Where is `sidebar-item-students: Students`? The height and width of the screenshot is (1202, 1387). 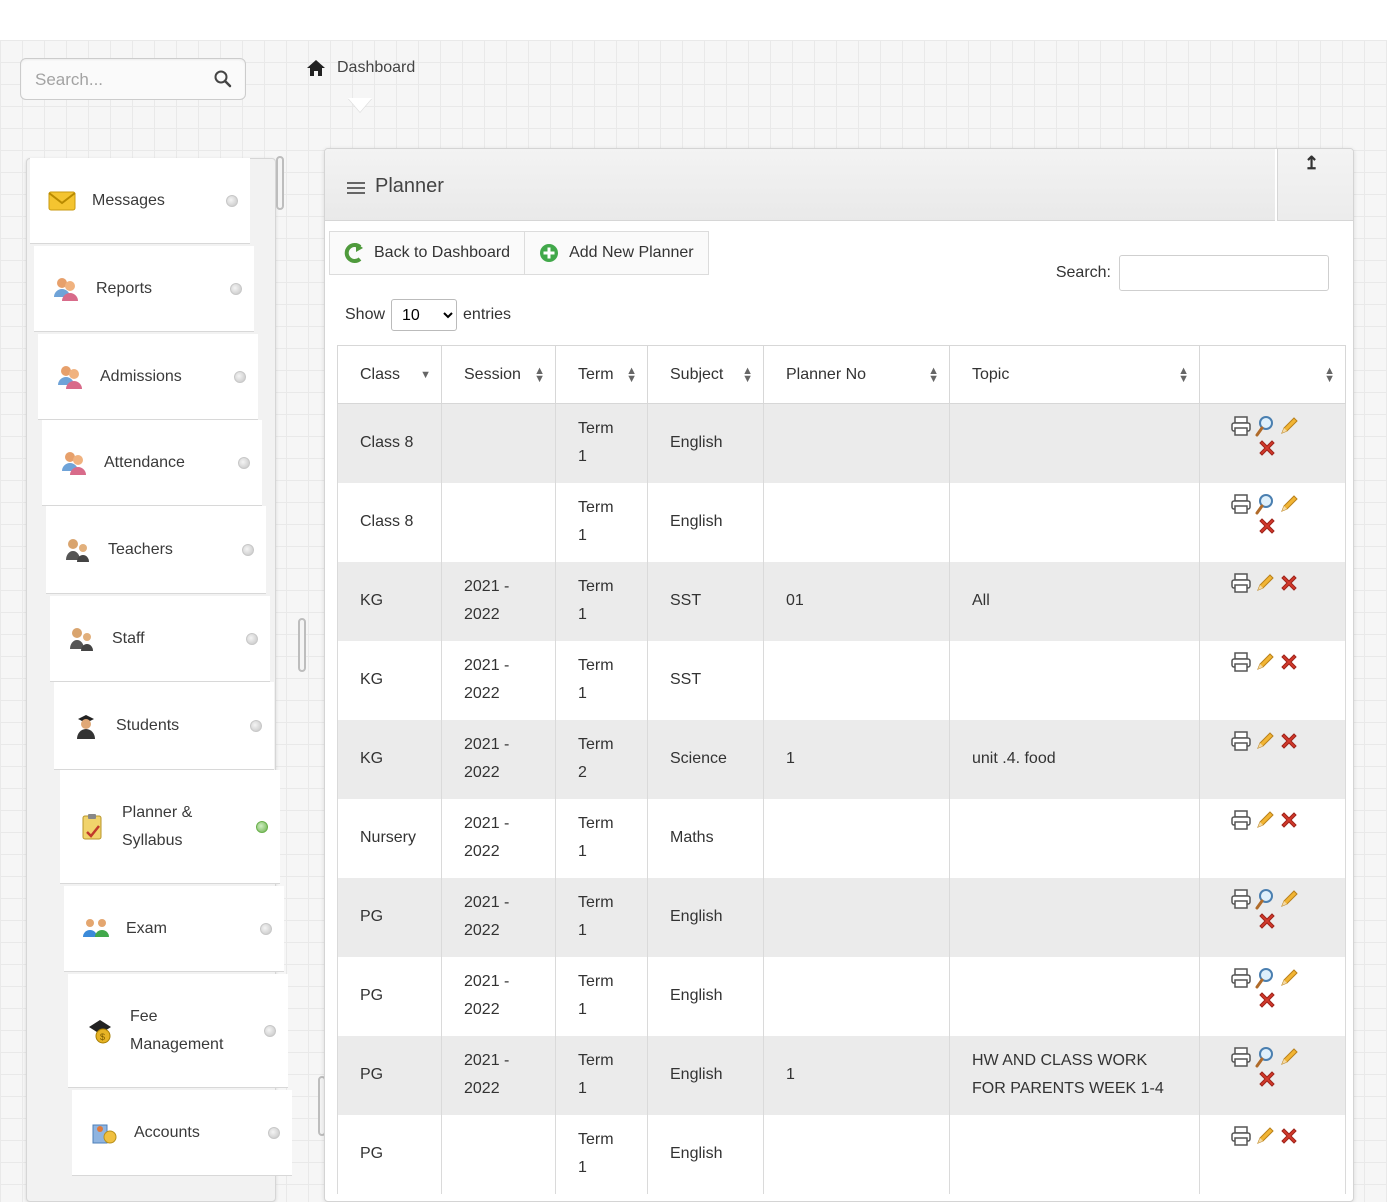 sidebar-item-students: Students is located at coordinates (164, 726).